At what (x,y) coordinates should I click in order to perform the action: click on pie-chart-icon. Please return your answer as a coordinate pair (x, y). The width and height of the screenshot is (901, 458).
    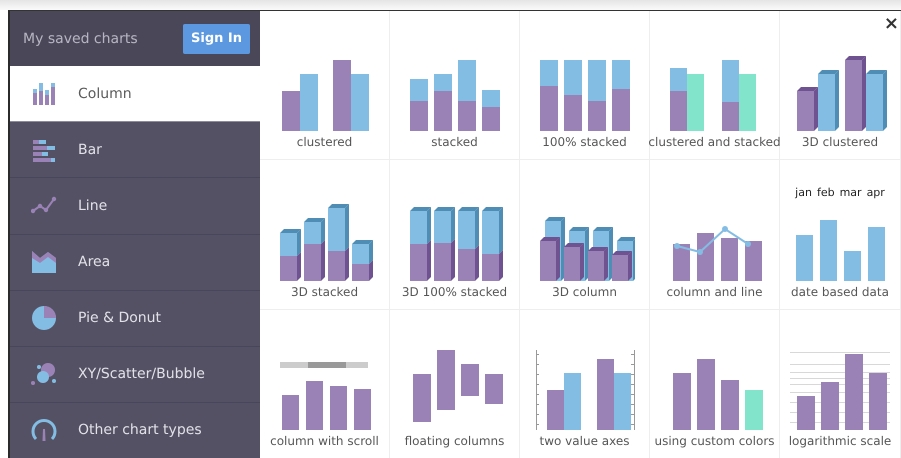
    Looking at the image, I should click on (44, 318).